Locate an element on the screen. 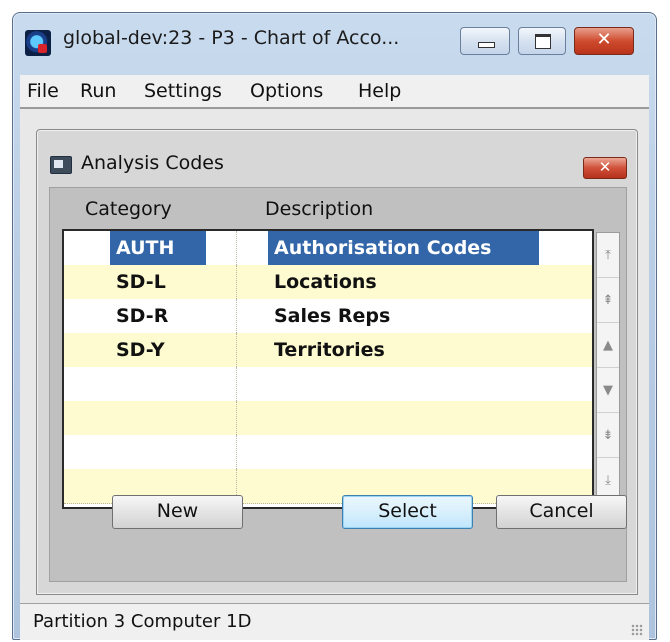  menu-file: File is located at coordinates (43, 91).